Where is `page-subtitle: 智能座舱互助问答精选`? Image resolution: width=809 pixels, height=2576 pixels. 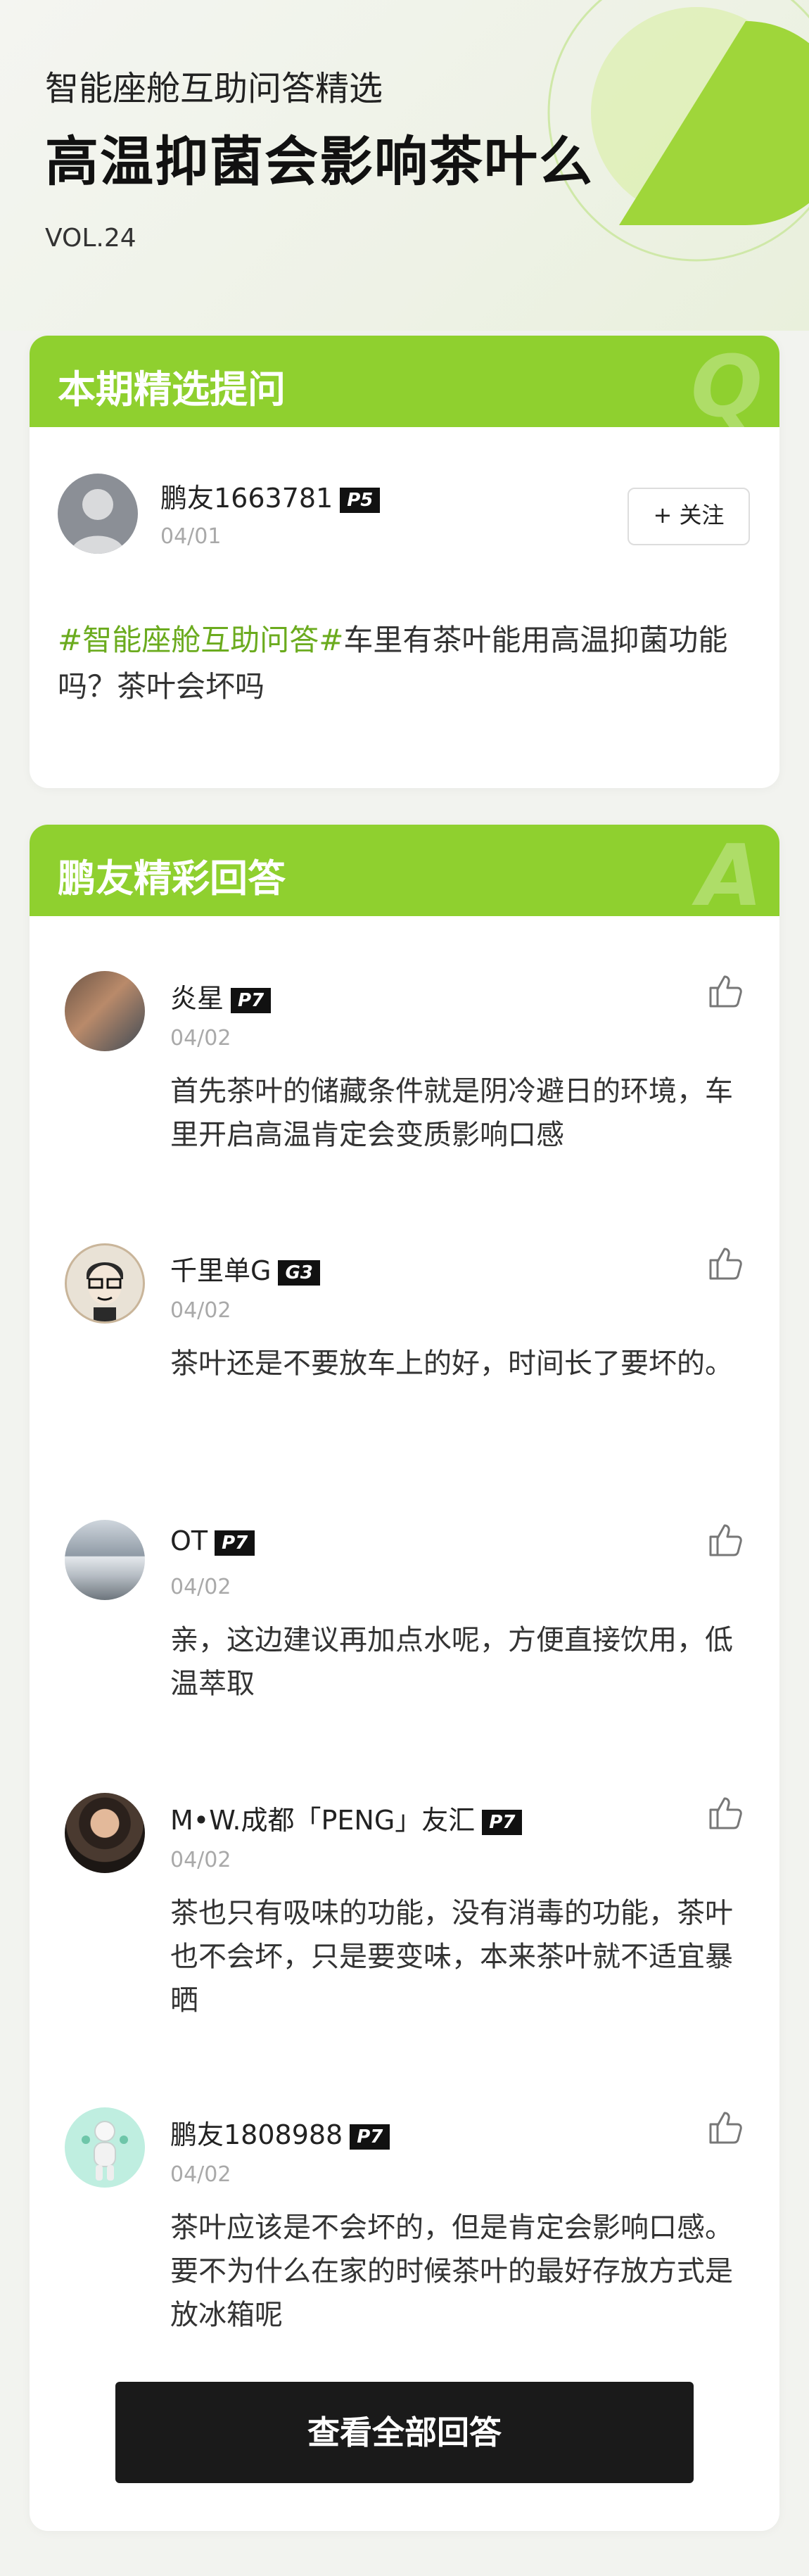 page-subtitle: 智能座舱互助问答精选 is located at coordinates (214, 88).